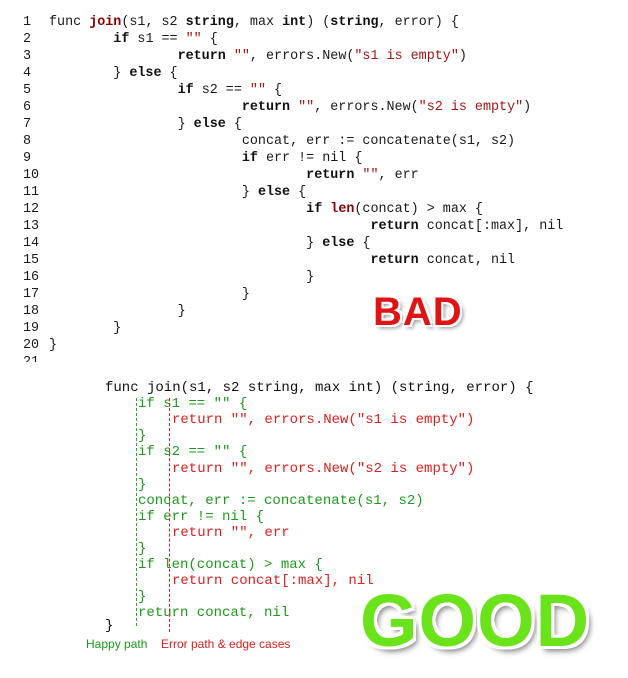  I want to click on good-code-line: return "", errors.New("s1 is empty"), so click(323, 420).